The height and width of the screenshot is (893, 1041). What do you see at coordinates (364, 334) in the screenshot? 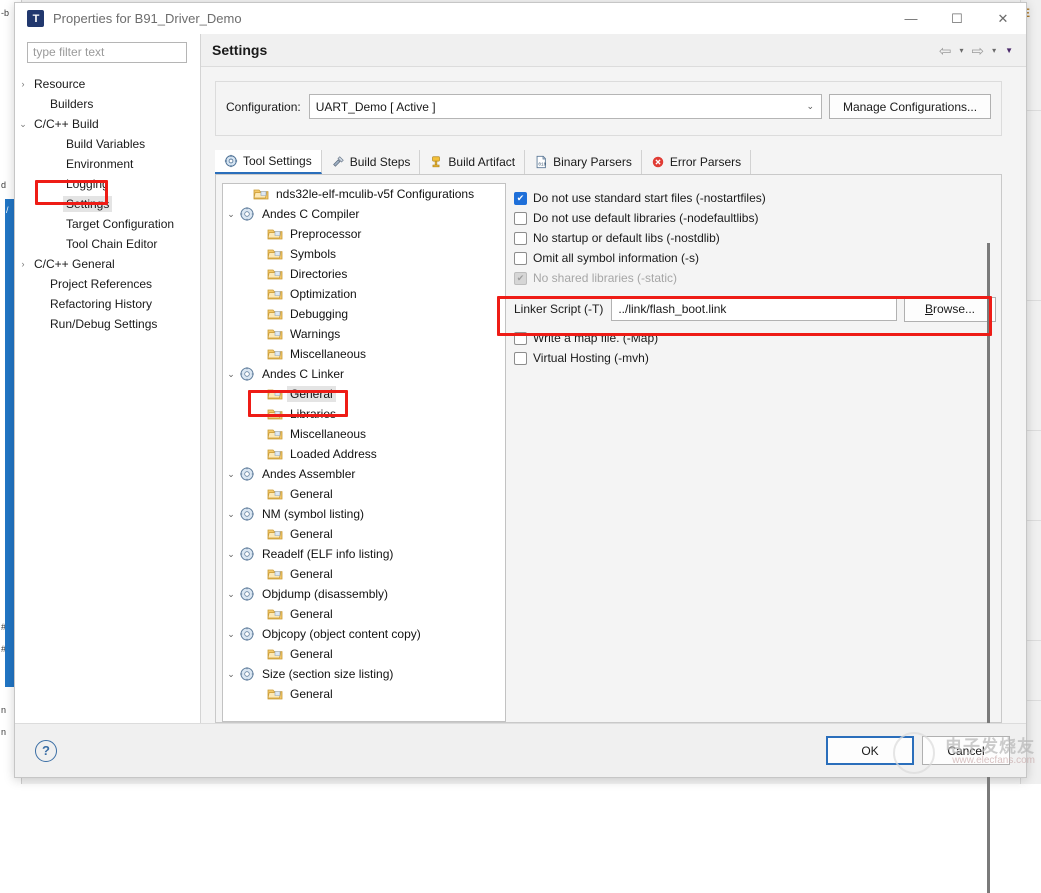
I see `tool-tree-item-warnings: Warnings` at bounding box center [364, 334].